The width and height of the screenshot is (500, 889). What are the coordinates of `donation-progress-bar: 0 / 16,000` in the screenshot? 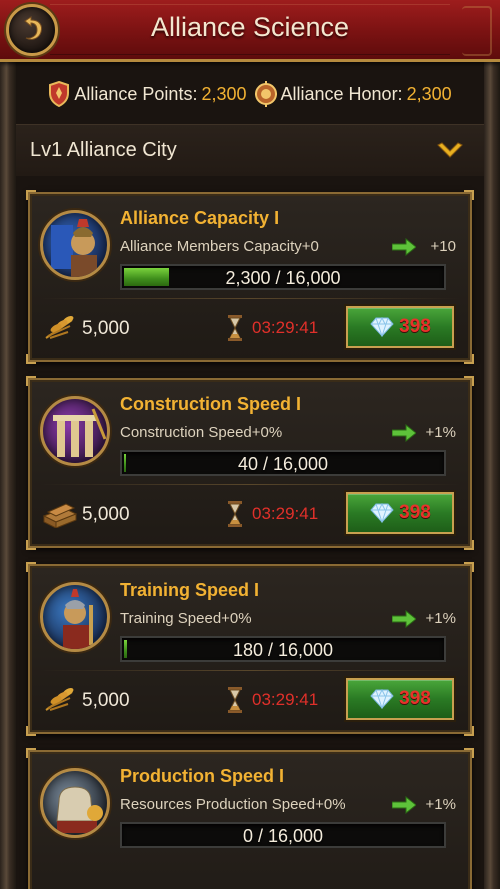 It's located at (283, 835).